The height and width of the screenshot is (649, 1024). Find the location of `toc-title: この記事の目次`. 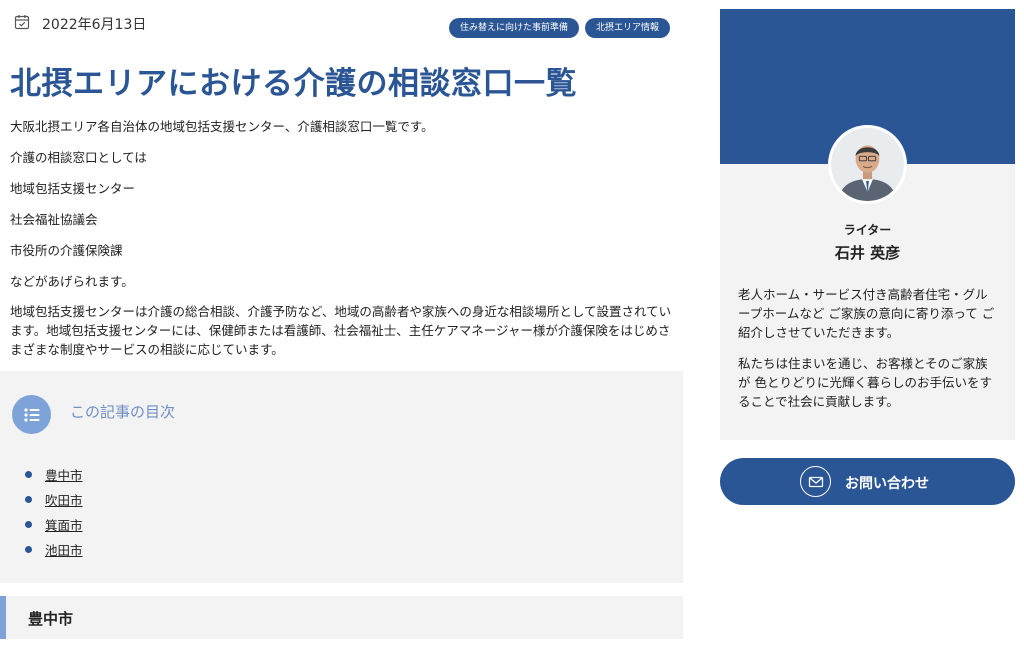

toc-title: この記事の目次 is located at coordinates (123, 412).